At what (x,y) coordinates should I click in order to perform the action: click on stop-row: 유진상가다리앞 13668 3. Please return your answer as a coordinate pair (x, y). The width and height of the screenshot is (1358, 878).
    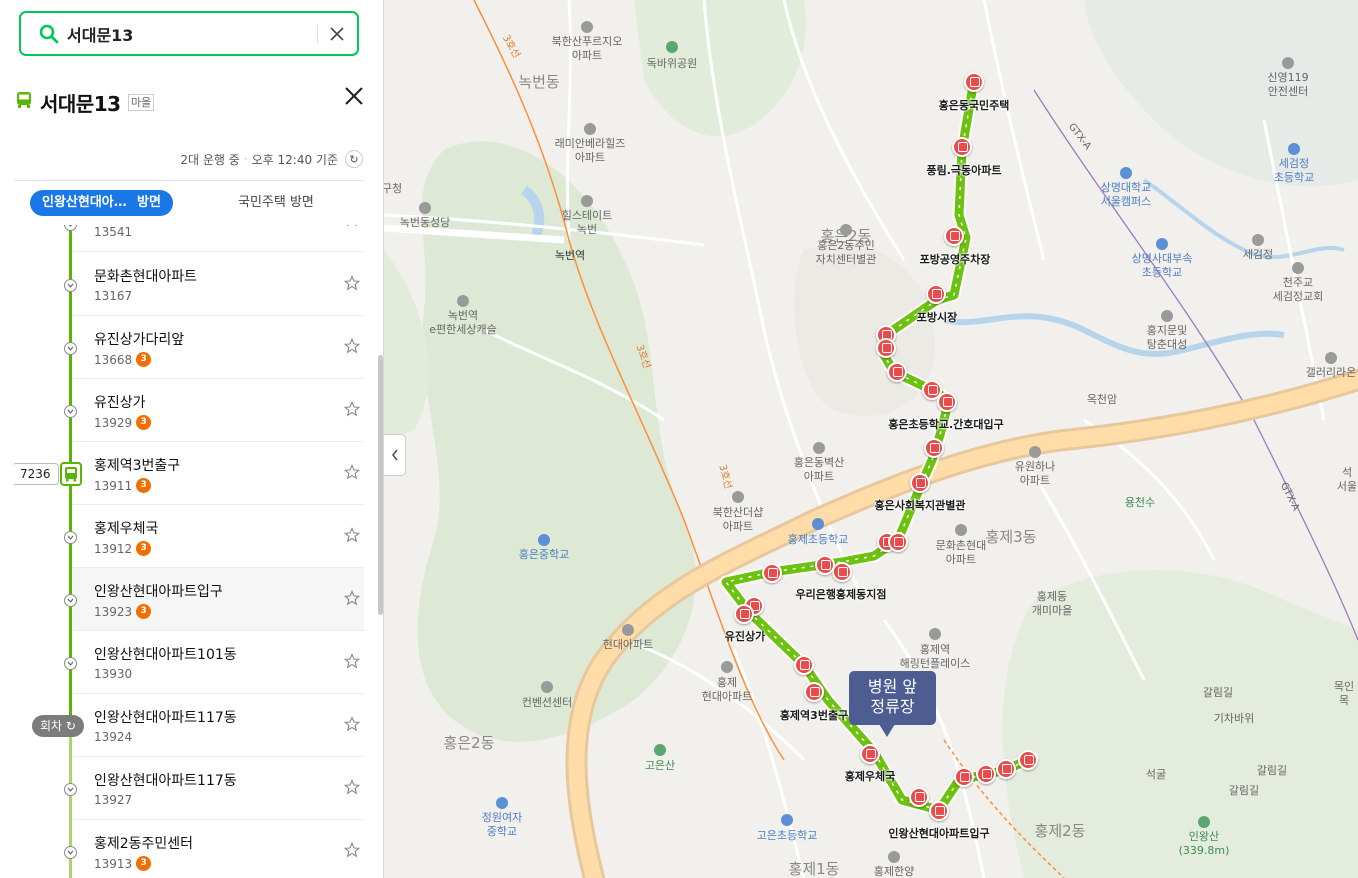
    Looking at the image, I should click on (218, 347).